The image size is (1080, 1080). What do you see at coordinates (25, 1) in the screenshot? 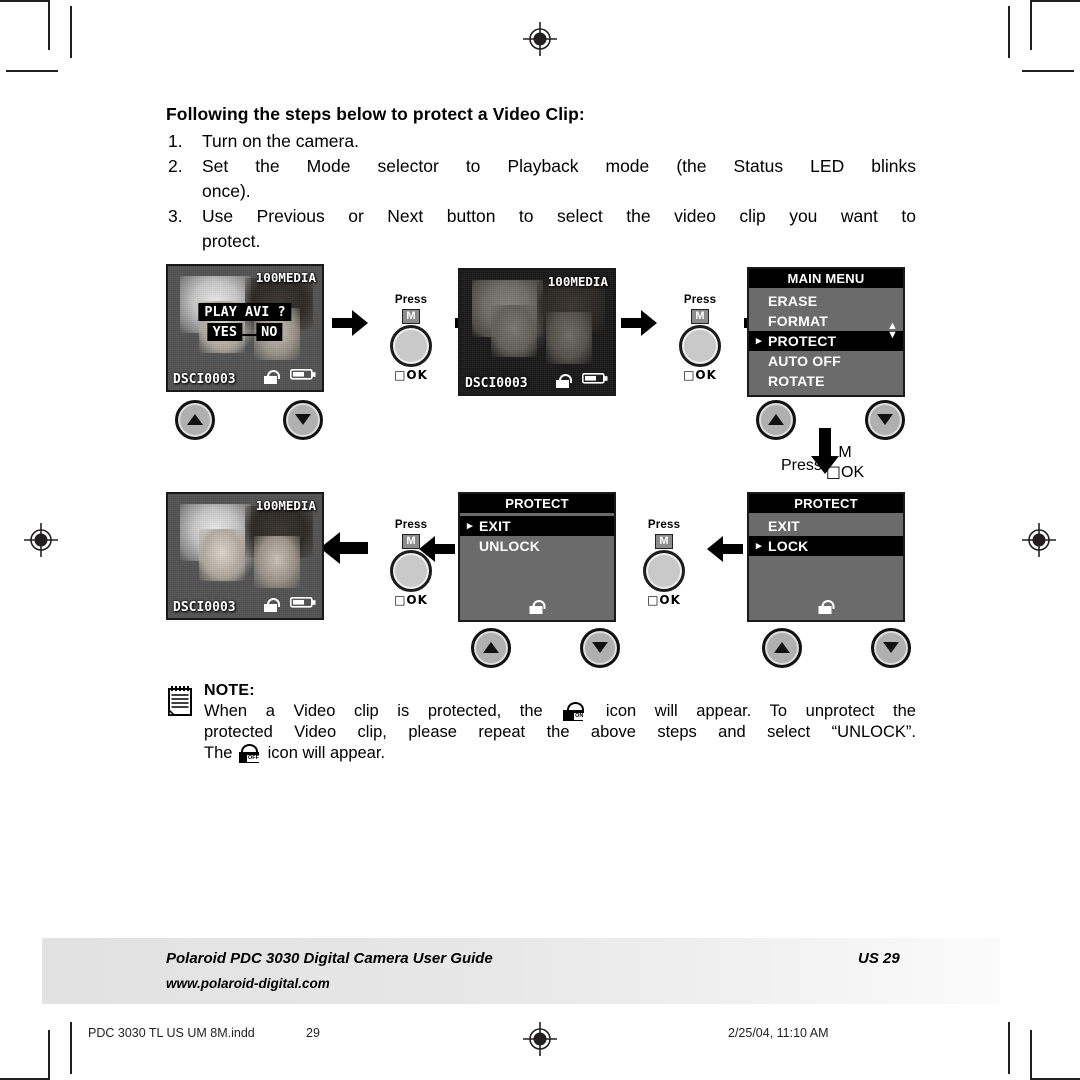
I see `crop-mark-tl-h` at bounding box center [25, 1].